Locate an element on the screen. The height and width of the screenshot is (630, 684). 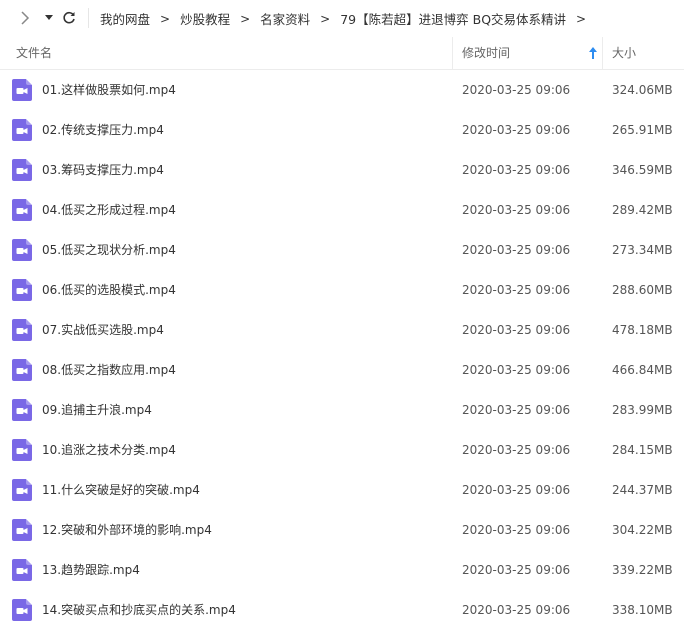
file-size: 289.42MB is located at coordinates (642, 210).